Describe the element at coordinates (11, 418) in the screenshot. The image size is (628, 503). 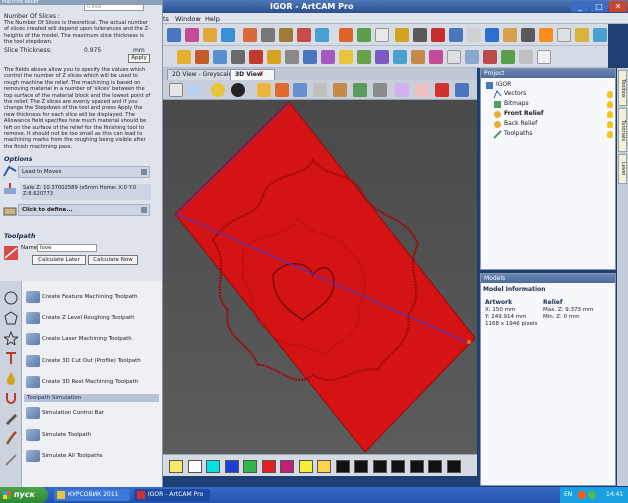
I see `pen-icon` at that location.